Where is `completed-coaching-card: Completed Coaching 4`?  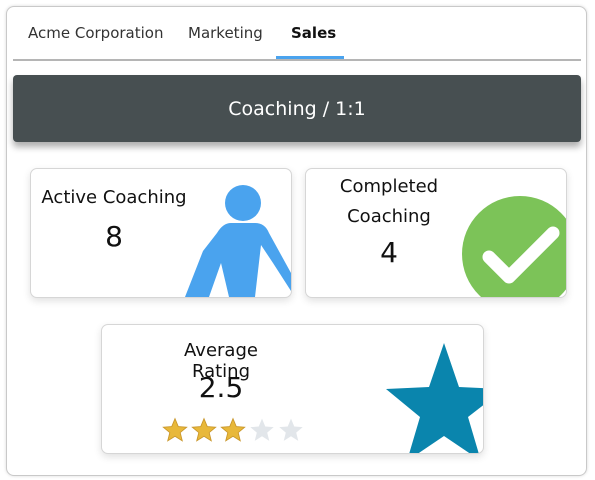
completed-coaching-card: Completed Coaching 4 is located at coordinates (436, 233).